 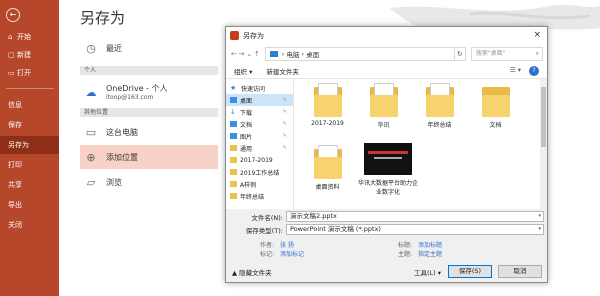 I want to click on search-icon: ⌕, so click(x=537, y=53).